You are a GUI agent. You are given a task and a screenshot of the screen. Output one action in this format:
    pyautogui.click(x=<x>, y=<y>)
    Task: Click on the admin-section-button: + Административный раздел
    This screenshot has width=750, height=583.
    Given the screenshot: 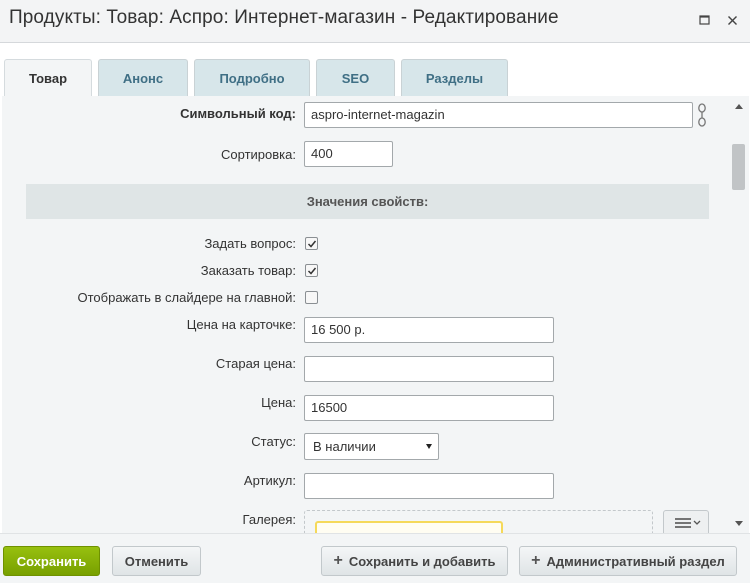 What is the action you would take?
    pyautogui.click(x=628, y=561)
    